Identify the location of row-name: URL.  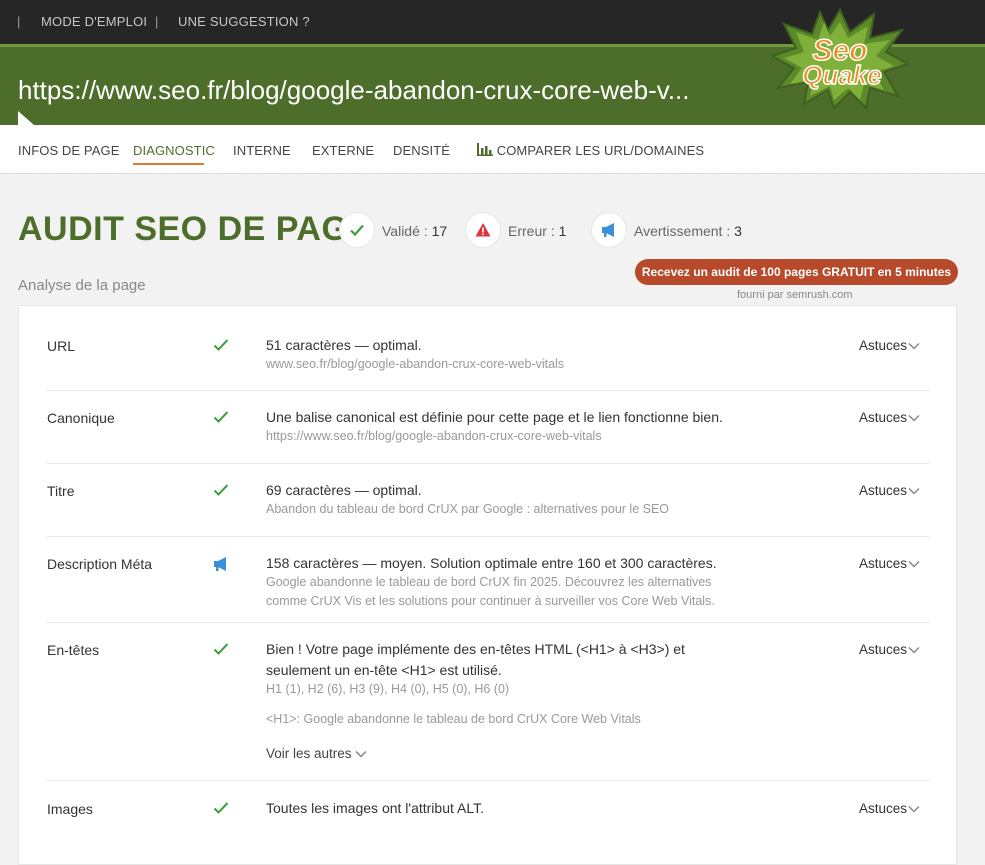
(61, 346).